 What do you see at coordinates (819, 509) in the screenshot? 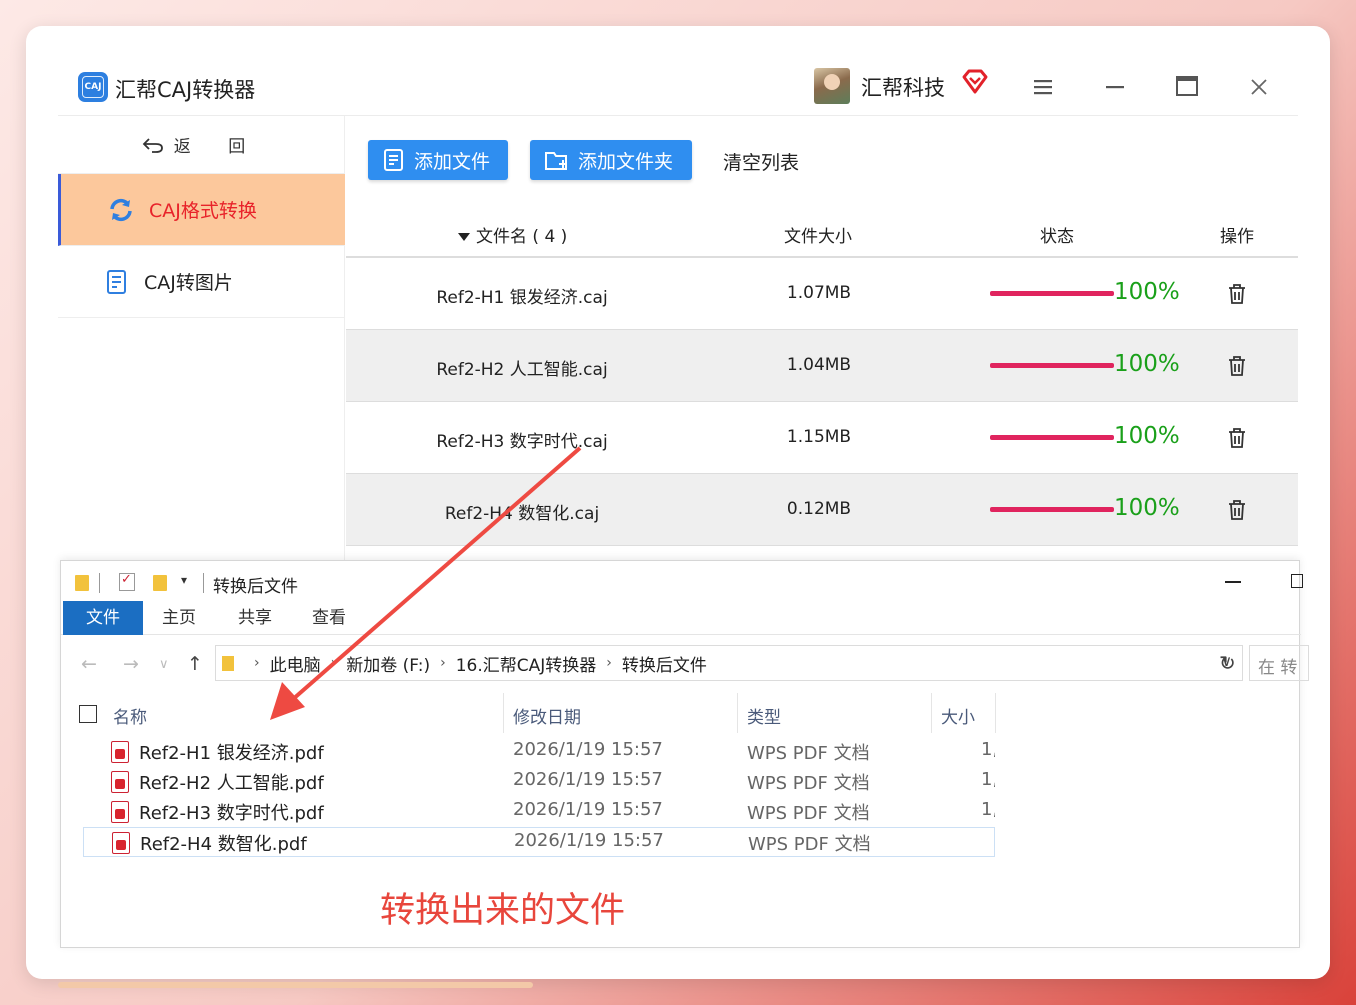
I see `file-size: 0.12MB` at bounding box center [819, 509].